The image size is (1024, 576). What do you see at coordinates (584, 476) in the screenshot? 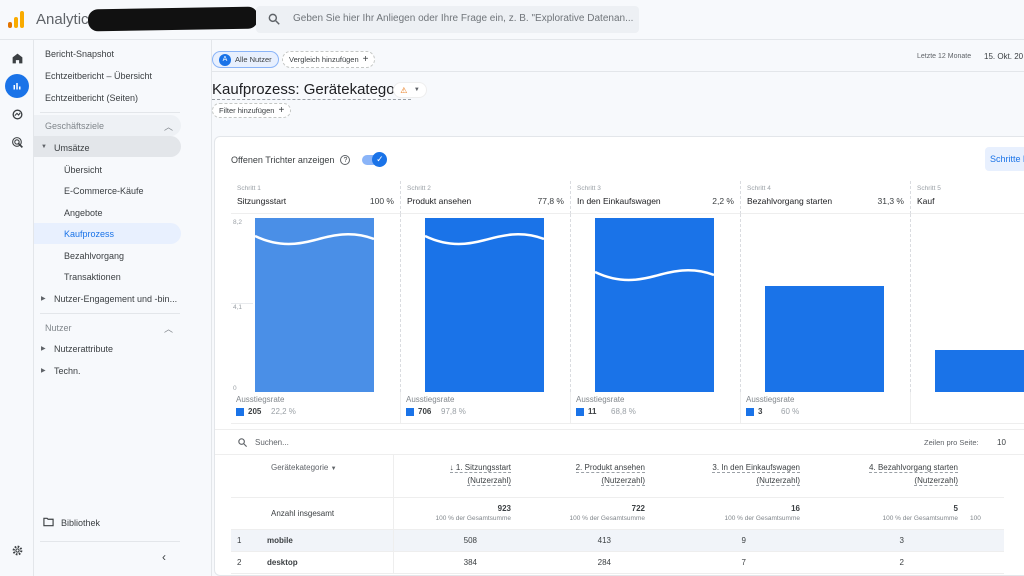
I see `column-header: 2. Produkt ansehen (Nutzerzahl)` at bounding box center [584, 476].